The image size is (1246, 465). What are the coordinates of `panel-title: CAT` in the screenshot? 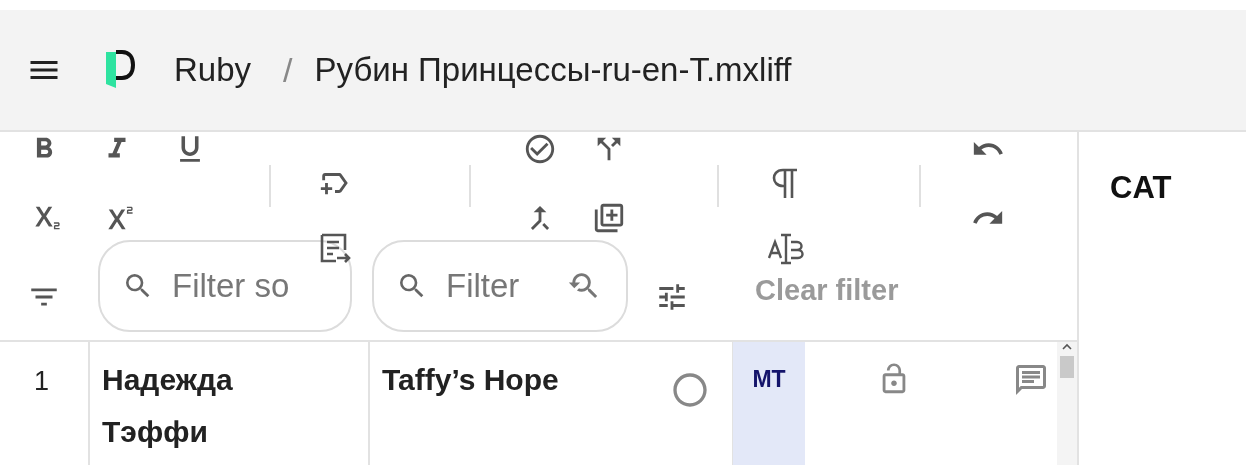 It's located at (1141, 188).